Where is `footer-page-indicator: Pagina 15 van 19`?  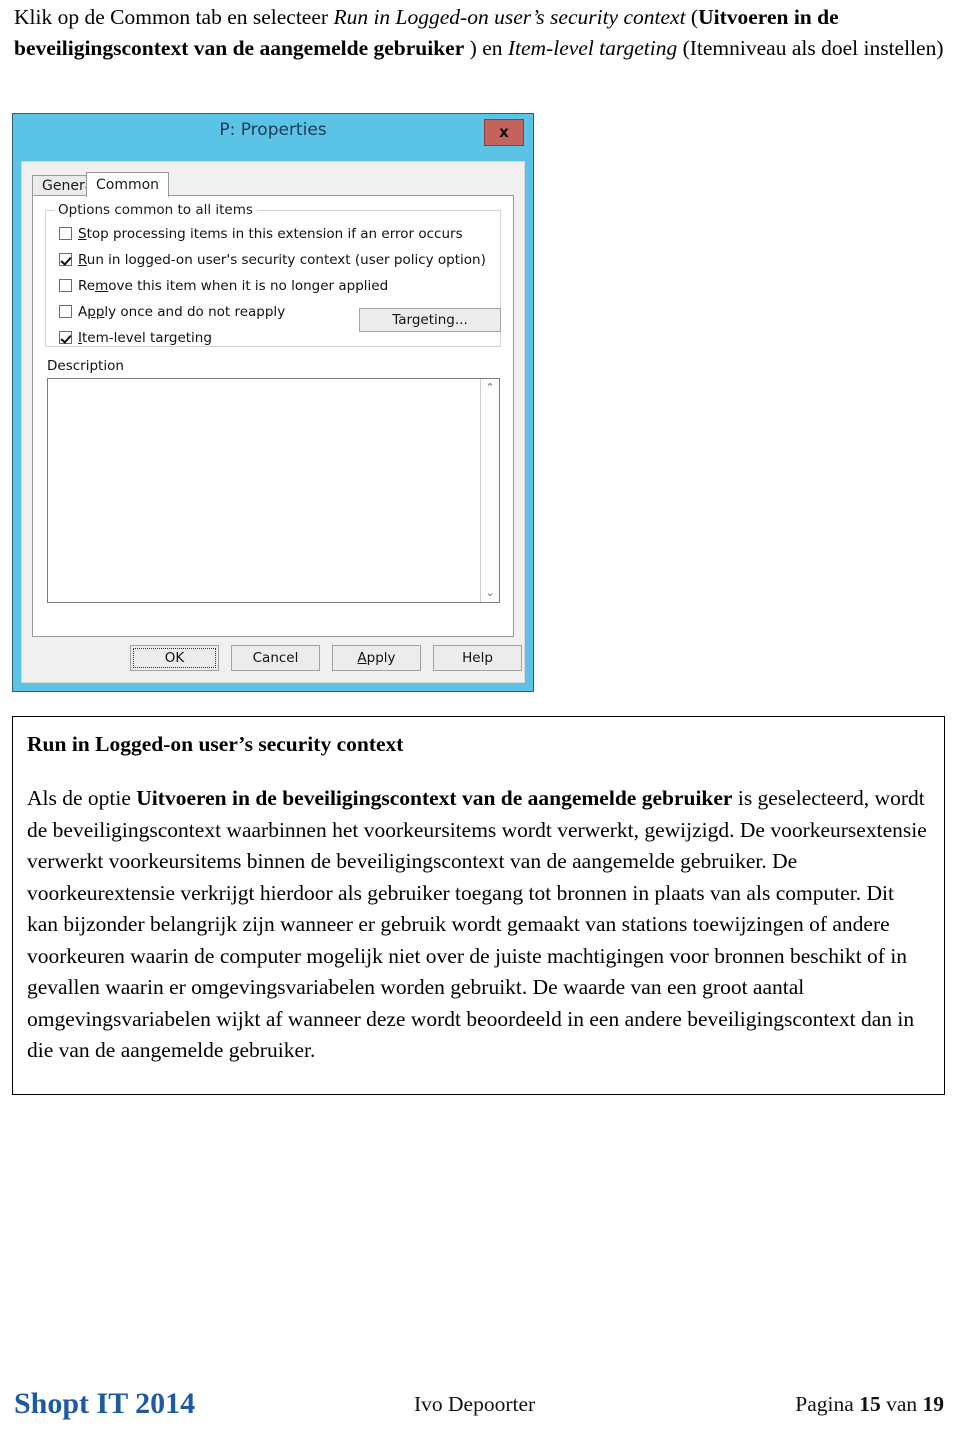 footer-page-indicator: Pagina 15 van 19 is located at coordinates (869, 1404).